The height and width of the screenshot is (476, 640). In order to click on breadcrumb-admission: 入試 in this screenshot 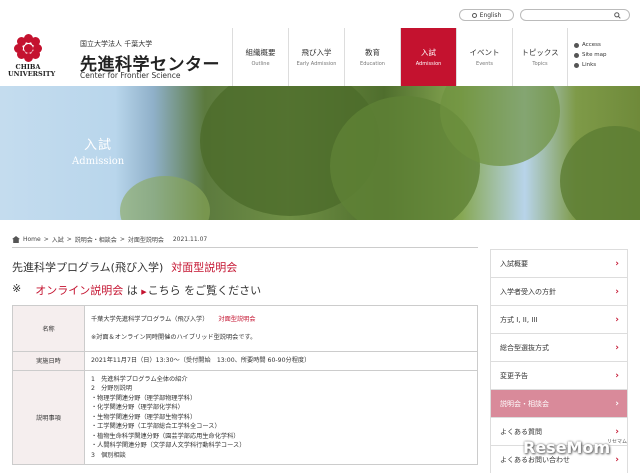, I will do `click(58, 239)`.